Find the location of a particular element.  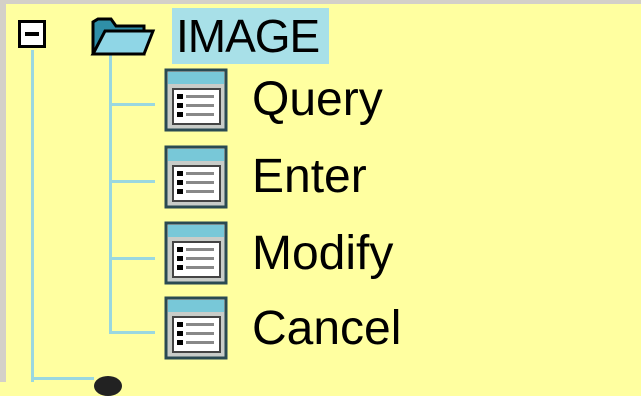

tree-line-child-query is located at coordinates (132, 104).